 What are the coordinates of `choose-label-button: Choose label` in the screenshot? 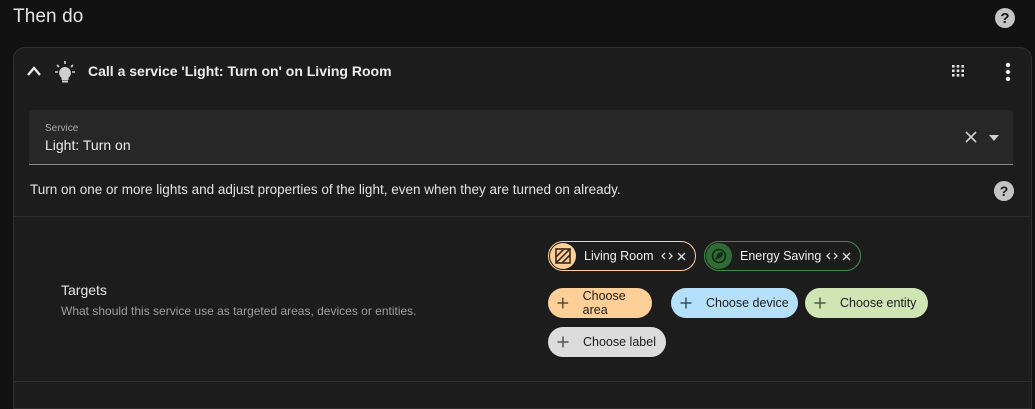 It's located at (607, 342).